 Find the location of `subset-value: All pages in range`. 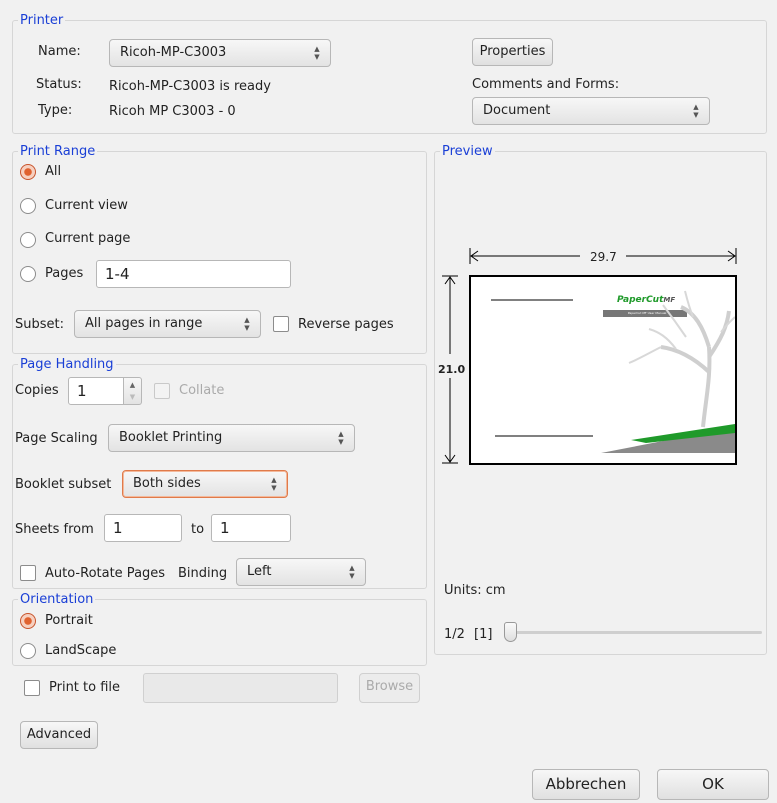

subset-value: All pages in range is located at coordinates (144, 323).